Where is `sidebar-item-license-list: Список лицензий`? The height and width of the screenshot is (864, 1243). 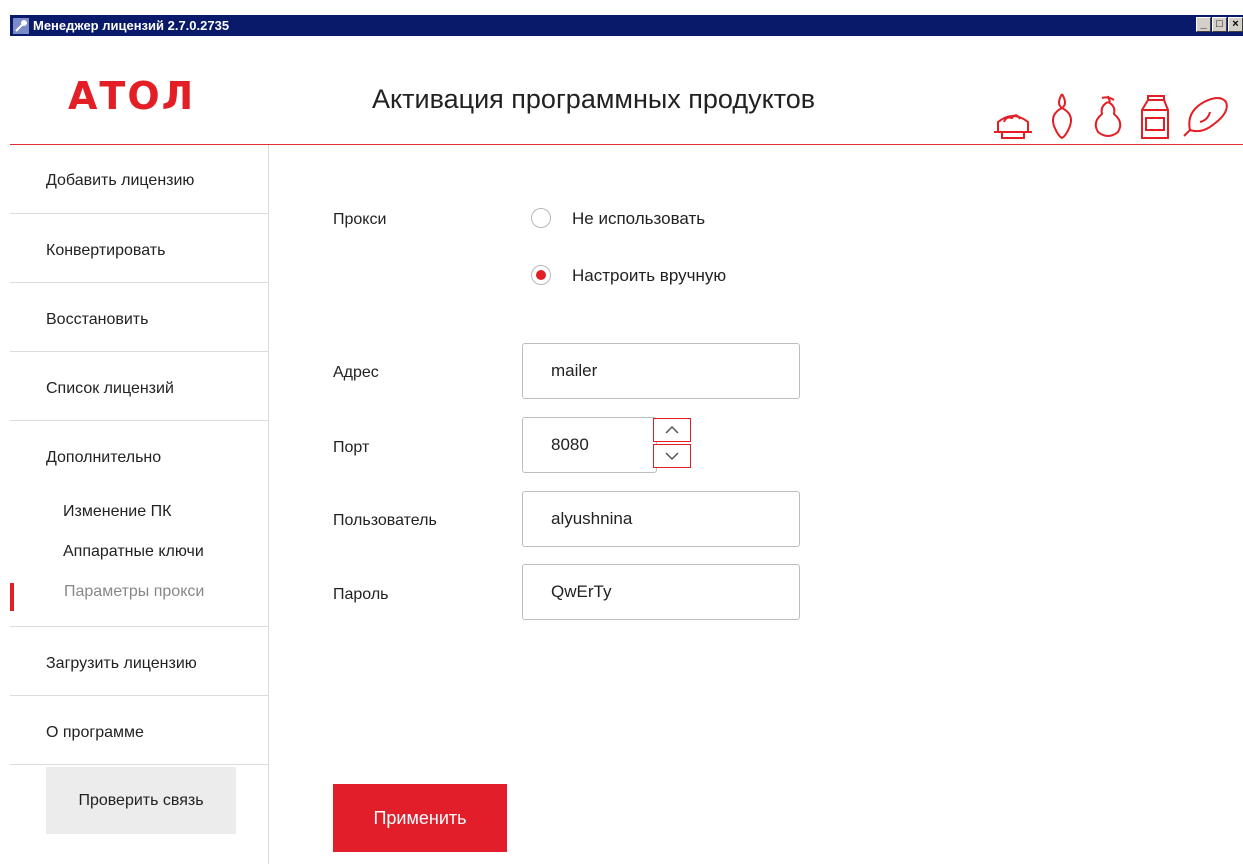
sidebar-item-license-list: Список лицензий is located at coordinates (139, 386).